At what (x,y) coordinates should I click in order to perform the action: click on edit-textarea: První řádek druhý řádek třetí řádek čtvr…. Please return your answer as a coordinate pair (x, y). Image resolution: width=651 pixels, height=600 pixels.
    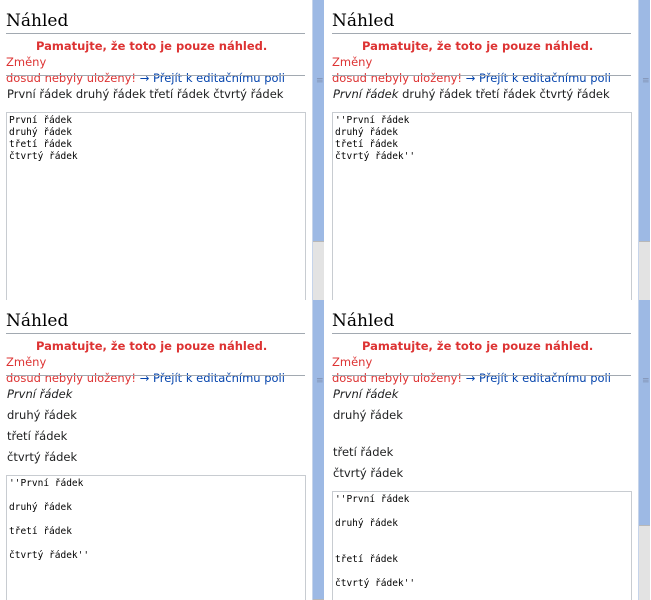
    Looking at the image, I should click on (156, 206).